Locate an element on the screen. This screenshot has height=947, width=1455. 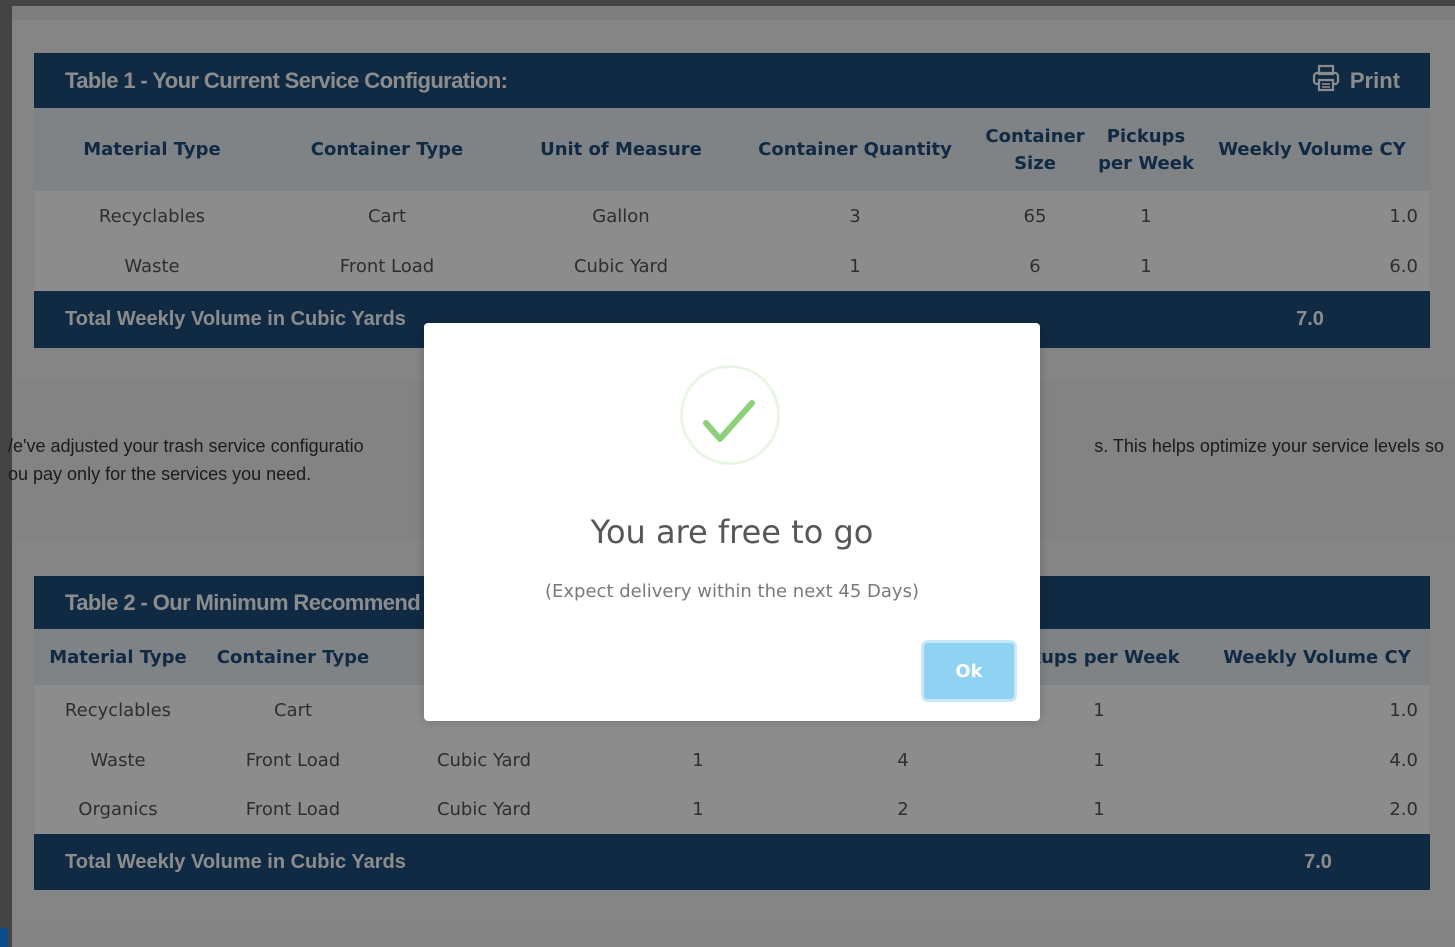
checkmark-icon is located at coordinates (730, 415).